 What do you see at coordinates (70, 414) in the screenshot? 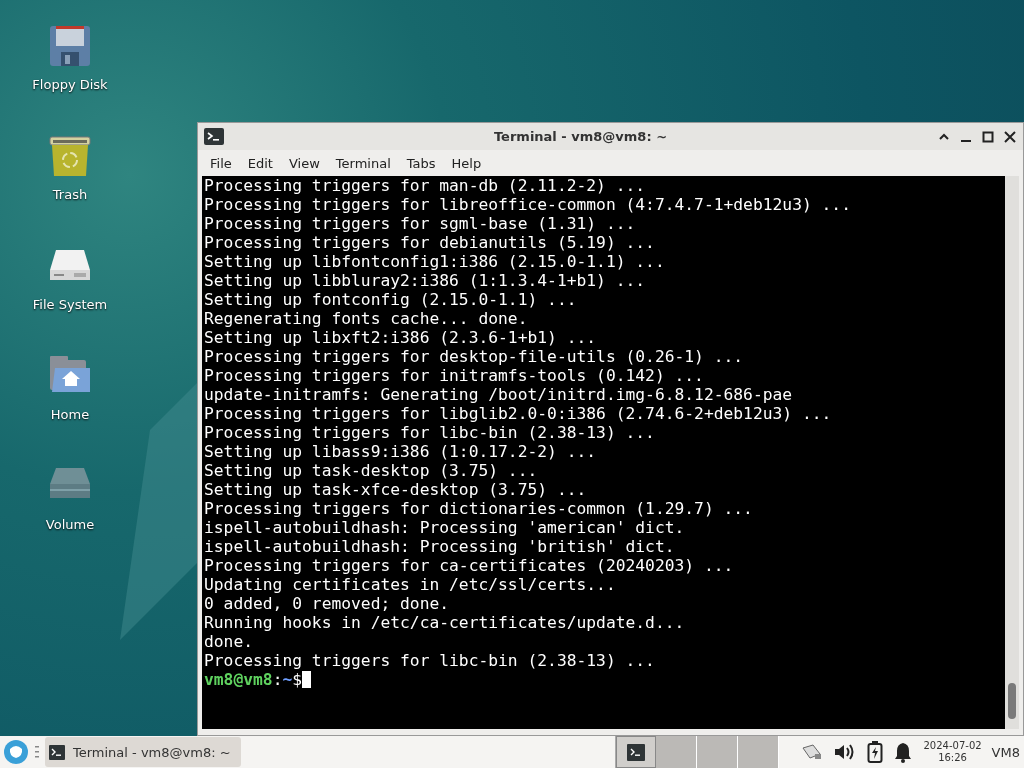
I see `icon-label: Home` at bounding box center [70, 414].